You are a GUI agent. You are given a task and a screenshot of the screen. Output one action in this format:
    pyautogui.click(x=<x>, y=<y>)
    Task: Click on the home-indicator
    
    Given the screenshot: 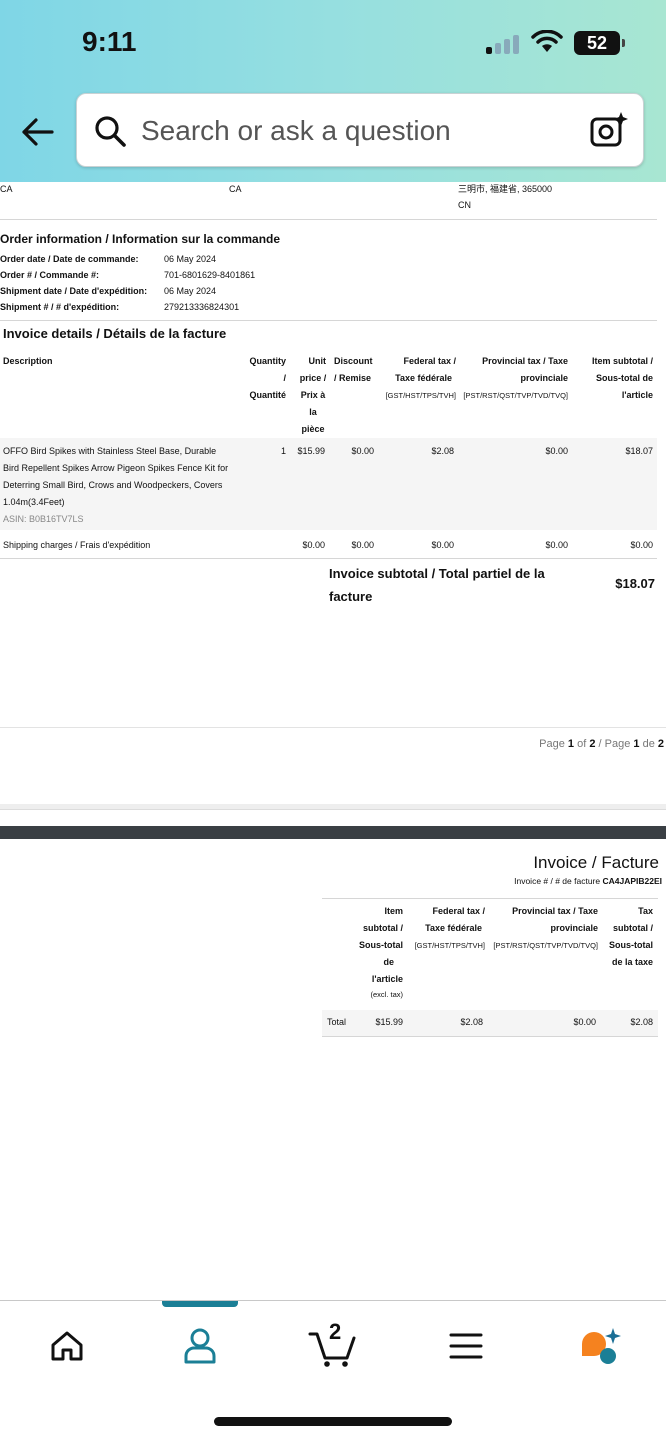 What is the action you would take?
    pyautogui.click(x=333, y=1421)
    